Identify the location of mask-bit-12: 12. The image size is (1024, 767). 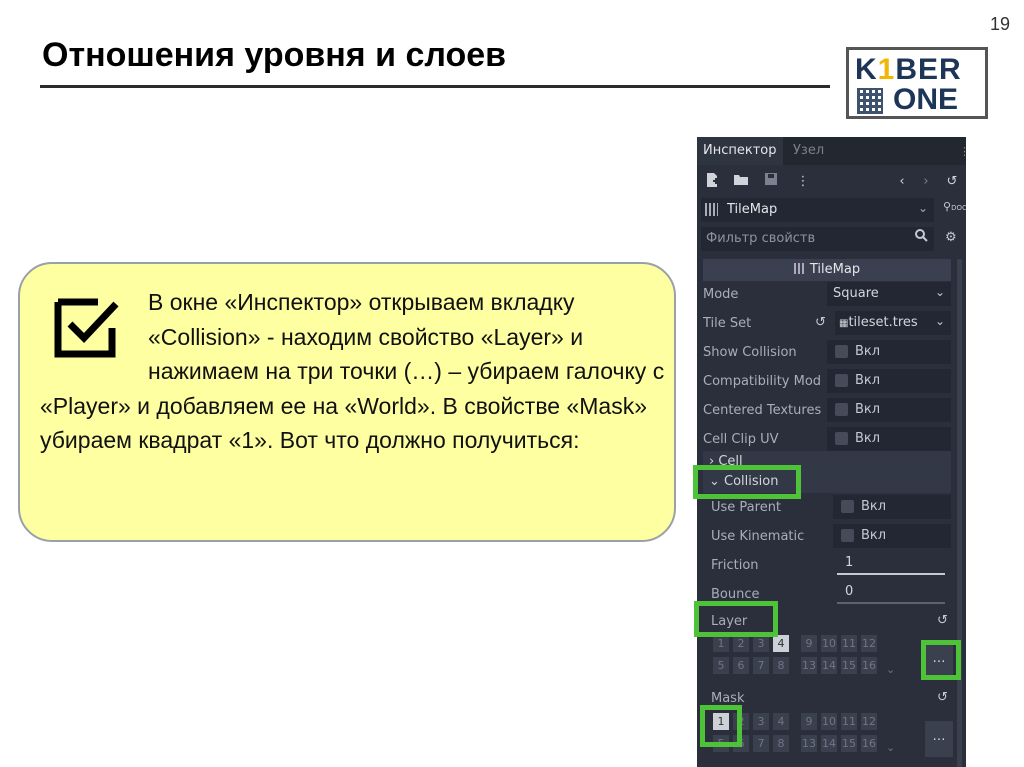
(869, 721).